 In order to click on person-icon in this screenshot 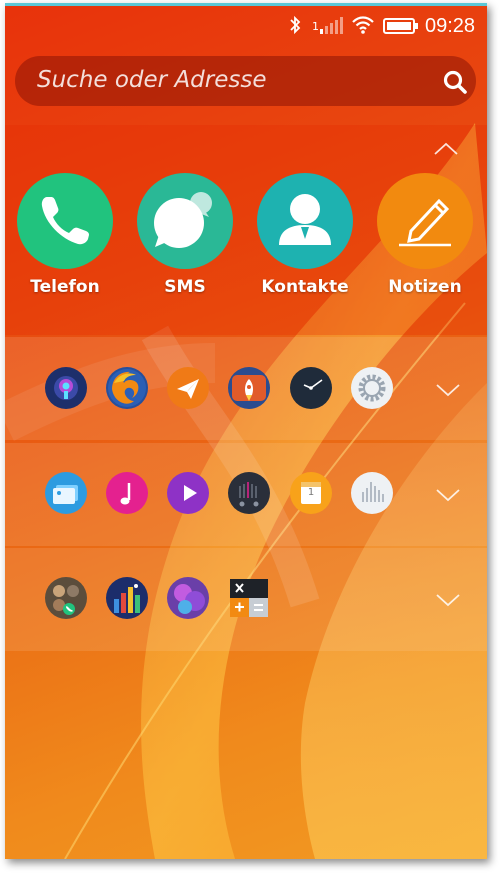, I will do `click(305, 221)`.